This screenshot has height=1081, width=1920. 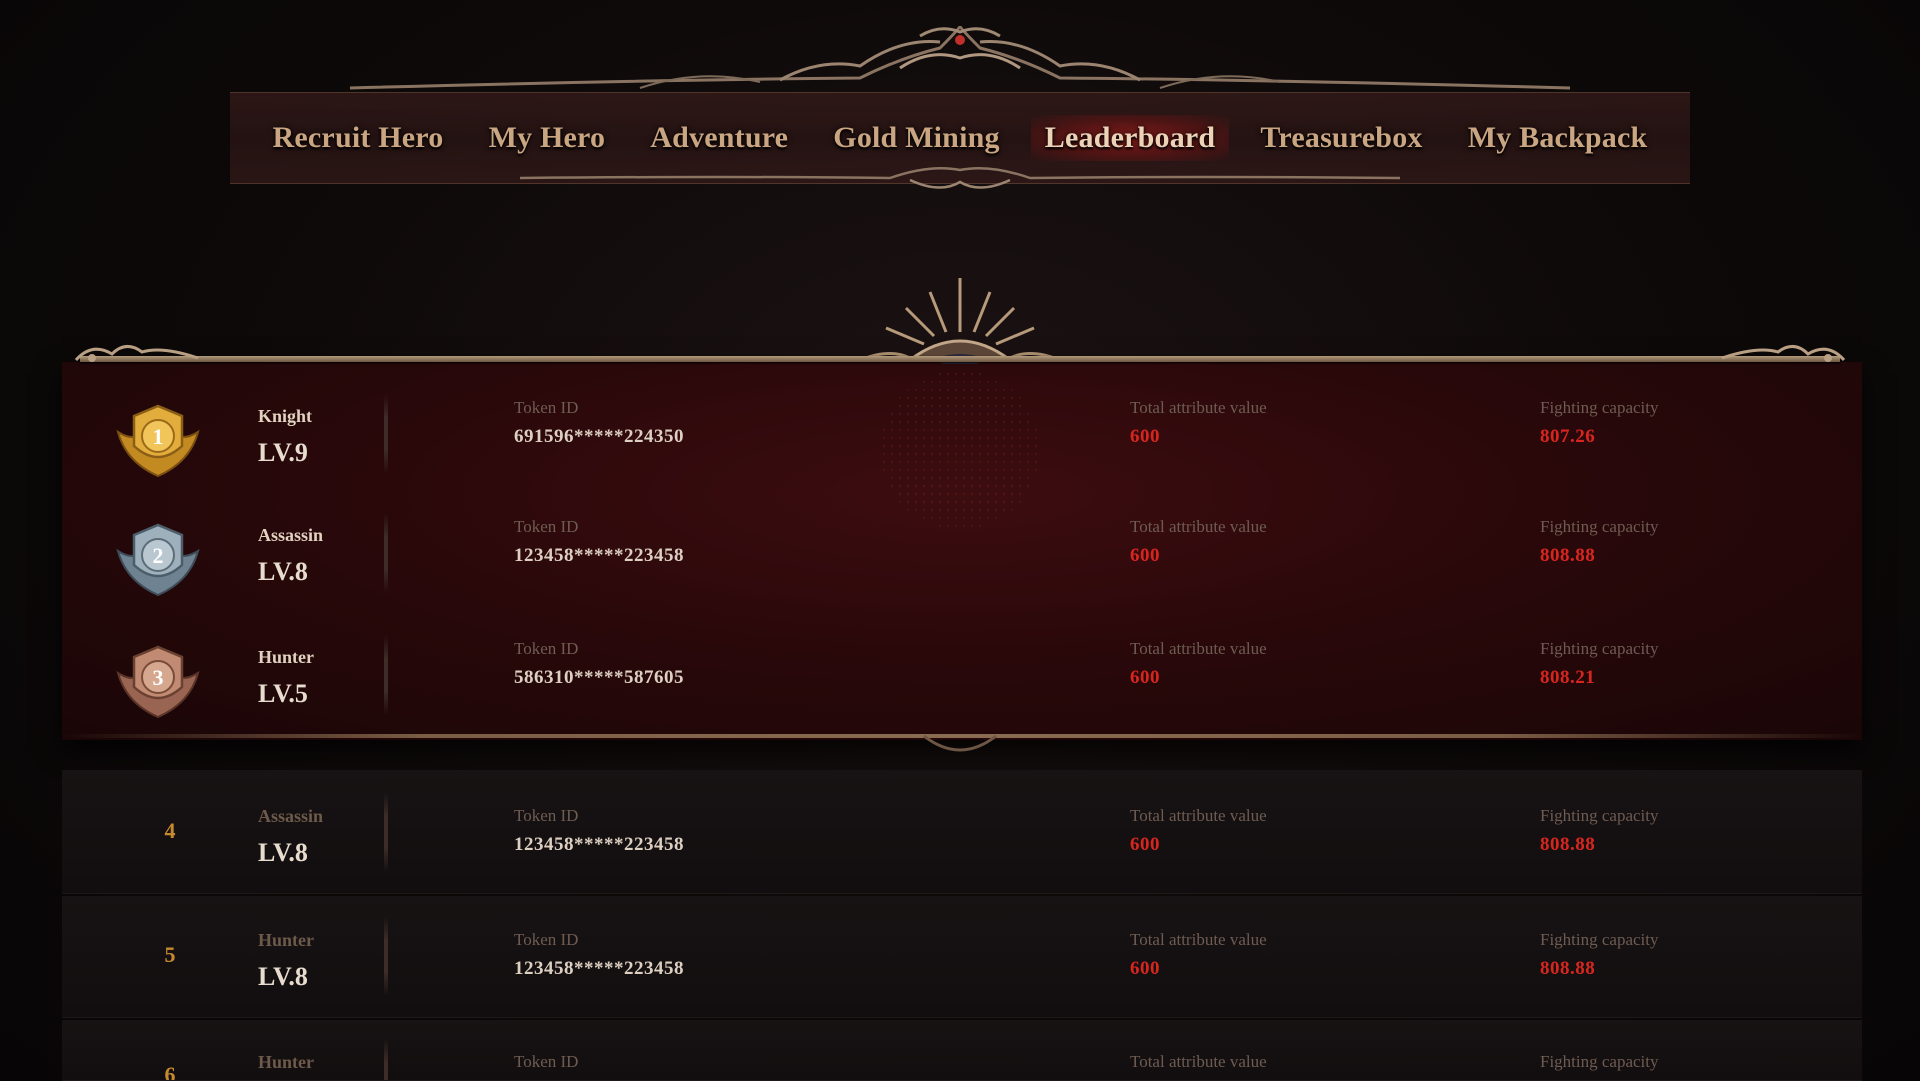 I want to click on token-id-value: 691596*****224350, so click(x=599, y=436).